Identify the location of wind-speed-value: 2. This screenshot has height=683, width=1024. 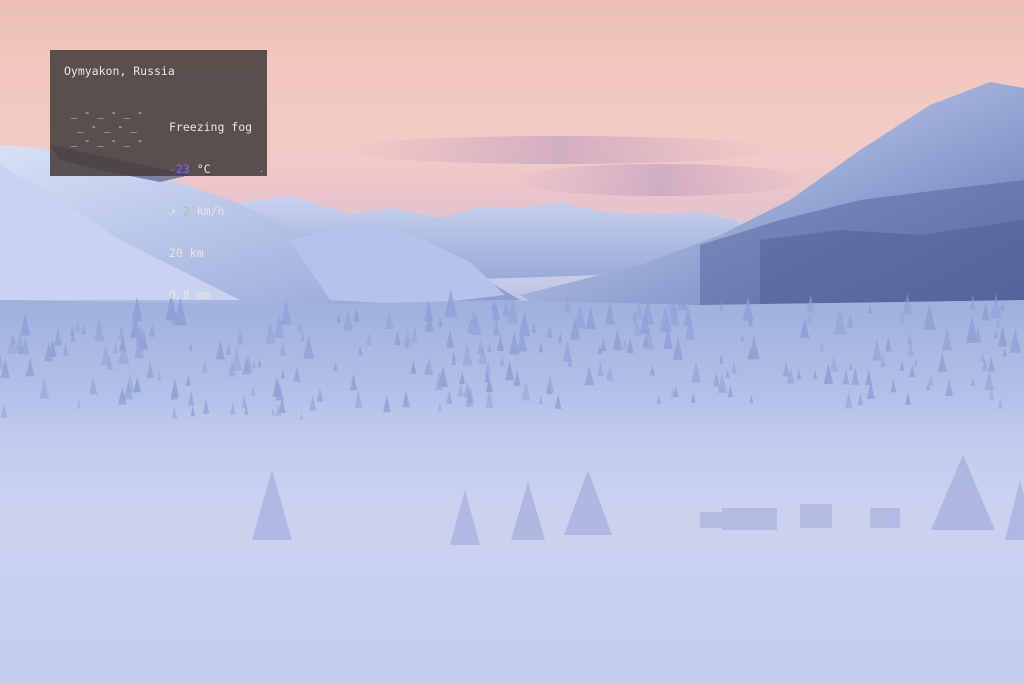
(186, 211).